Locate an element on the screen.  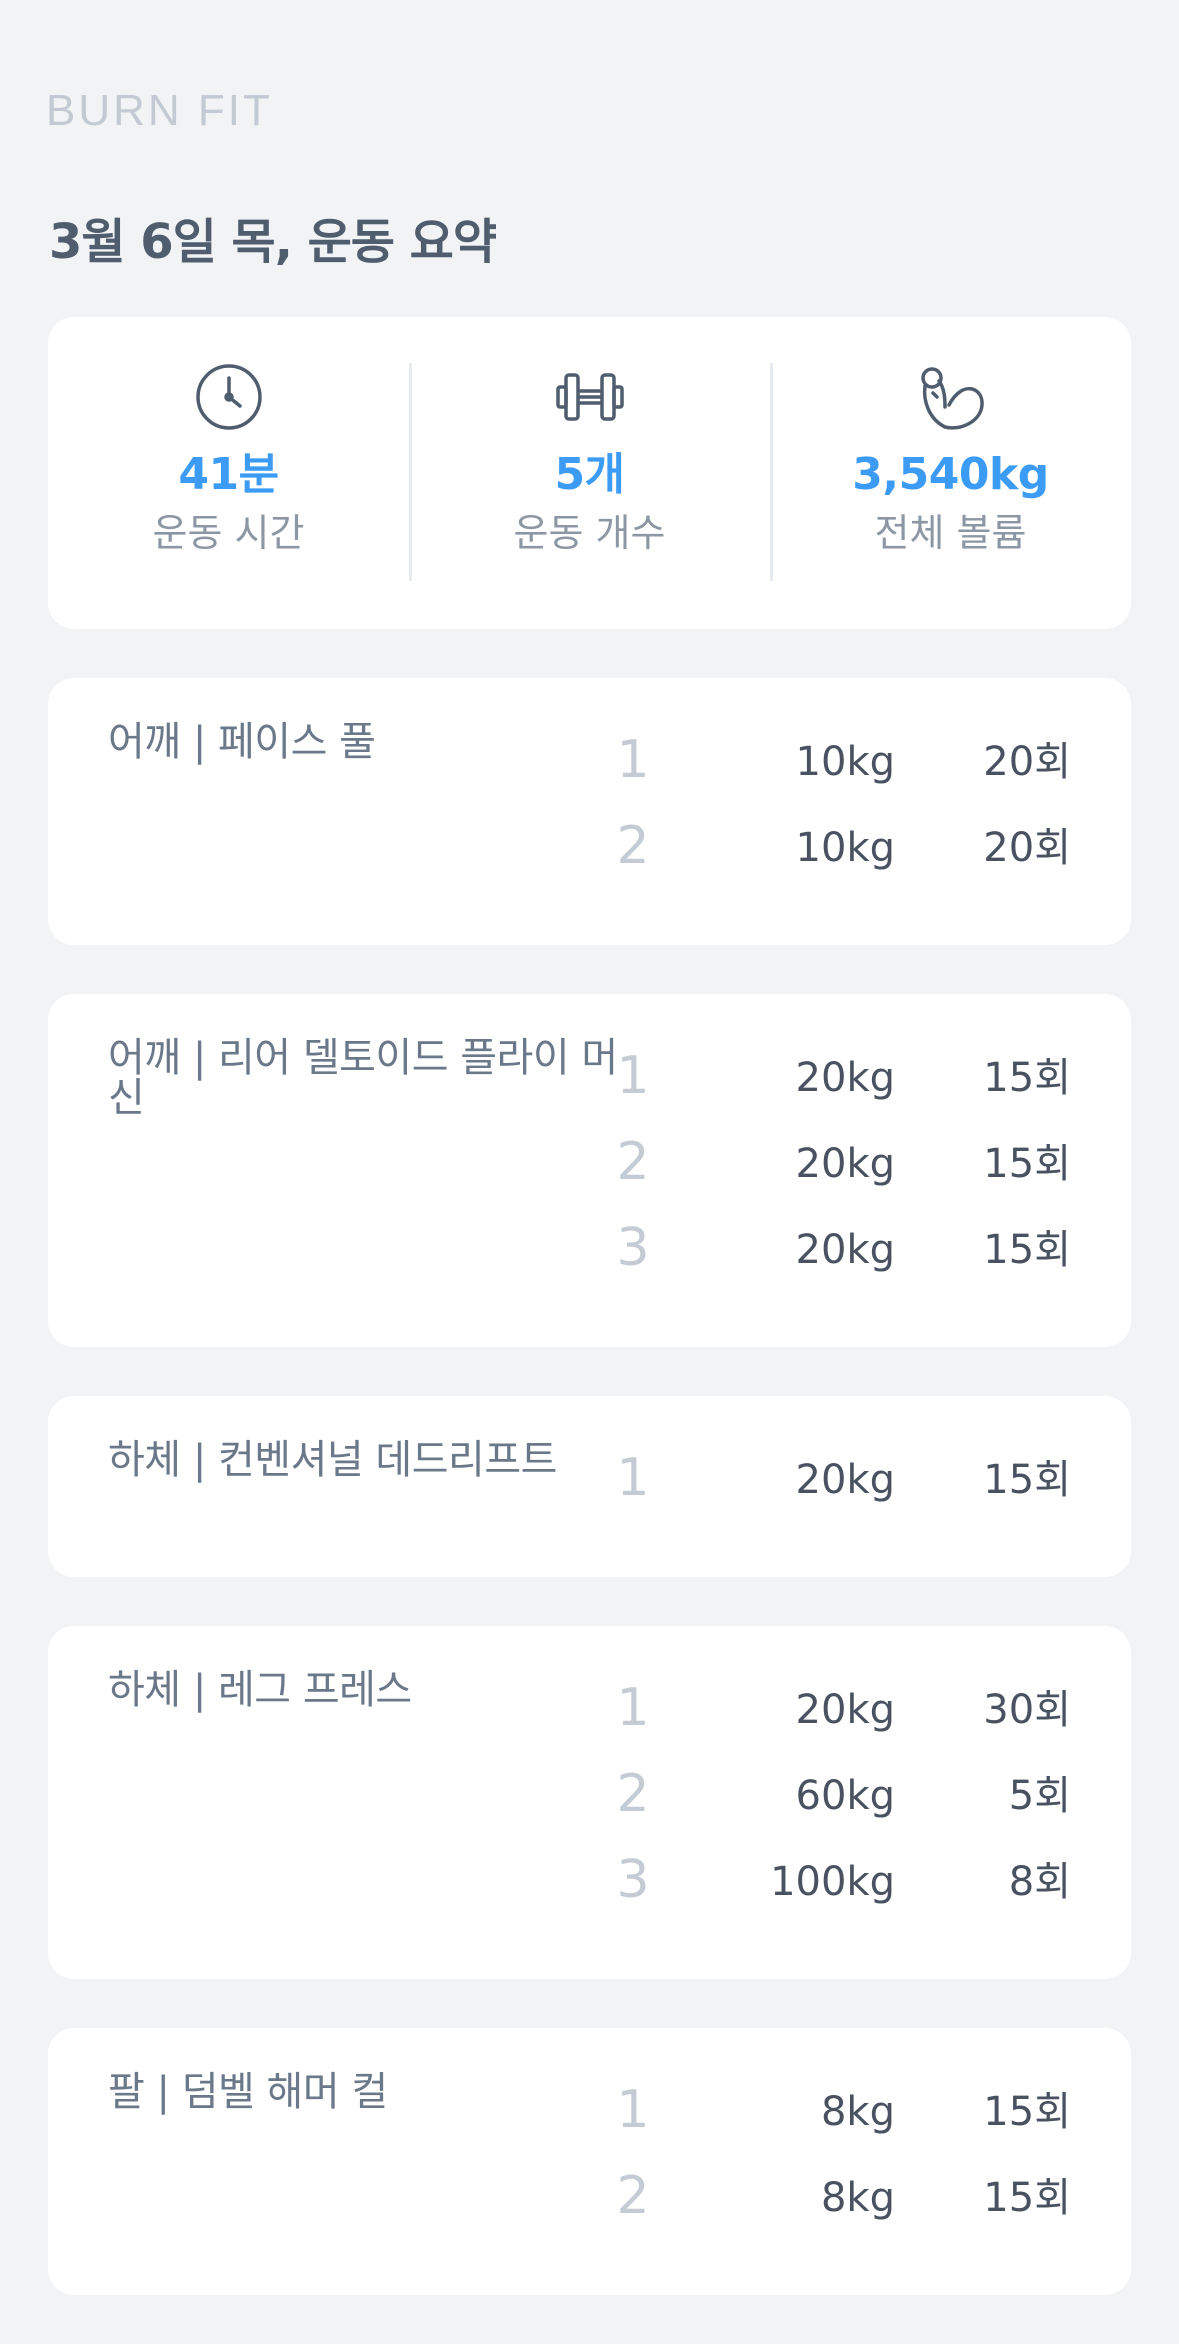
stat-label: 운동 개수 is located at coordinates (589, 533).